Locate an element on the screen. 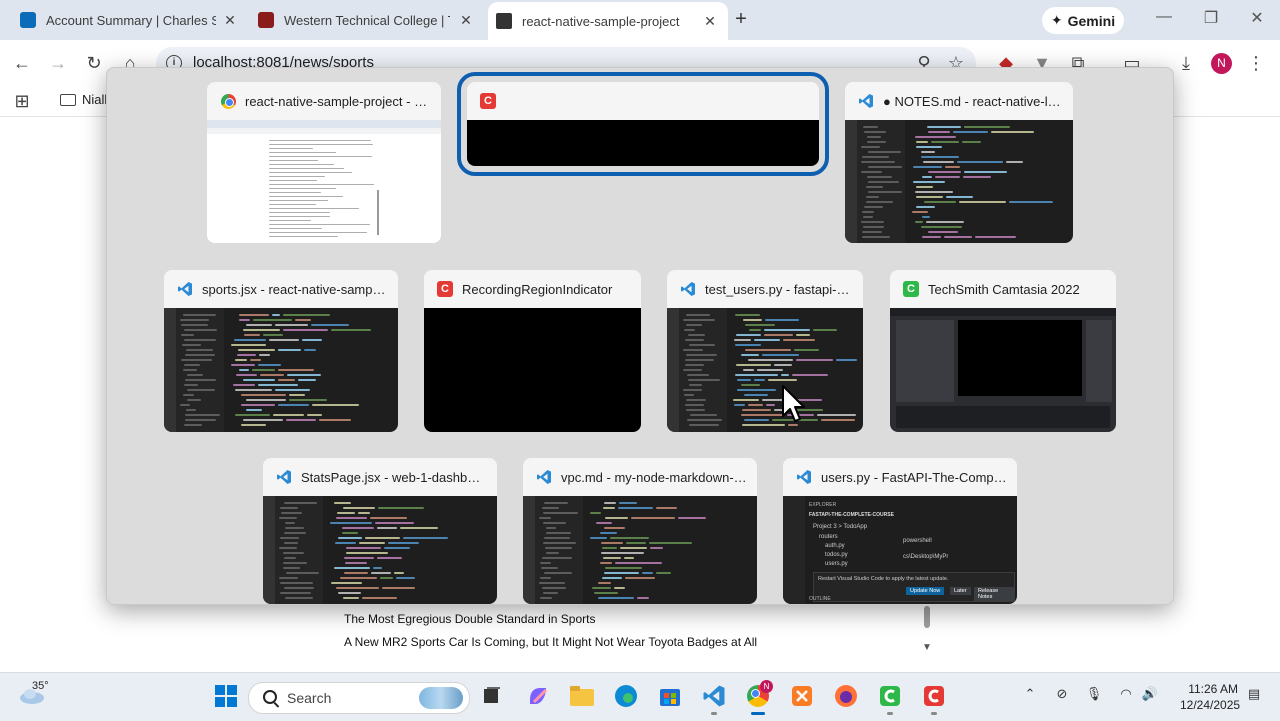  update-now-button: Update Now is located at coordinates (925, 591).